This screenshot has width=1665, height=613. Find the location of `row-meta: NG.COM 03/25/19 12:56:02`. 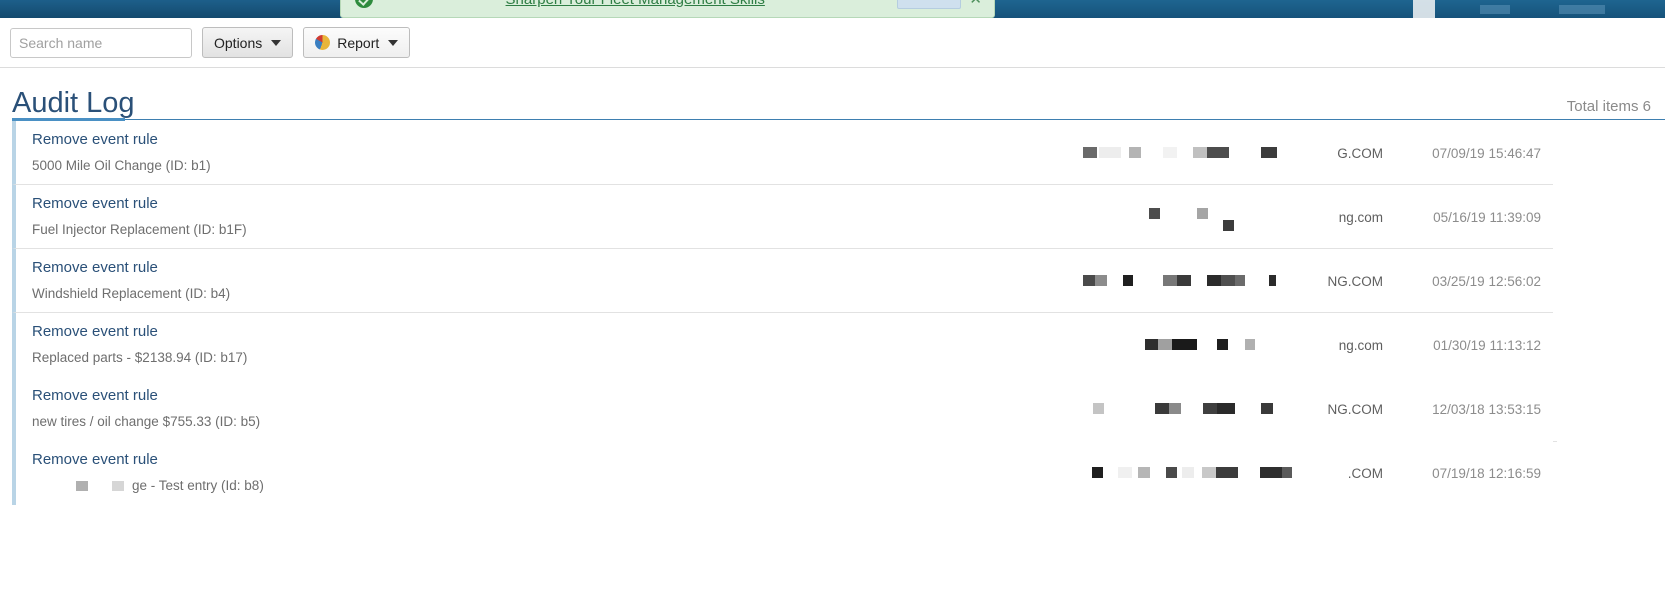

row-meta: NG.COM 03/25/19 12:56:02 is located at coordinates (1318, 281).